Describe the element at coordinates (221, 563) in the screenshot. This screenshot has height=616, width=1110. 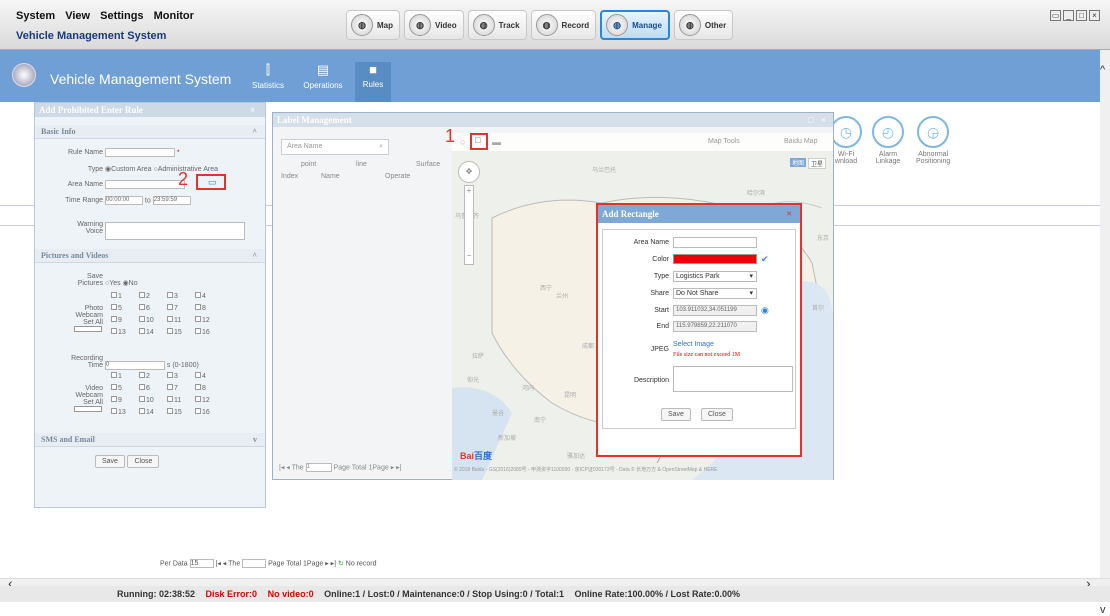
I see `first-page-icon: |◂ ◂` at that location.